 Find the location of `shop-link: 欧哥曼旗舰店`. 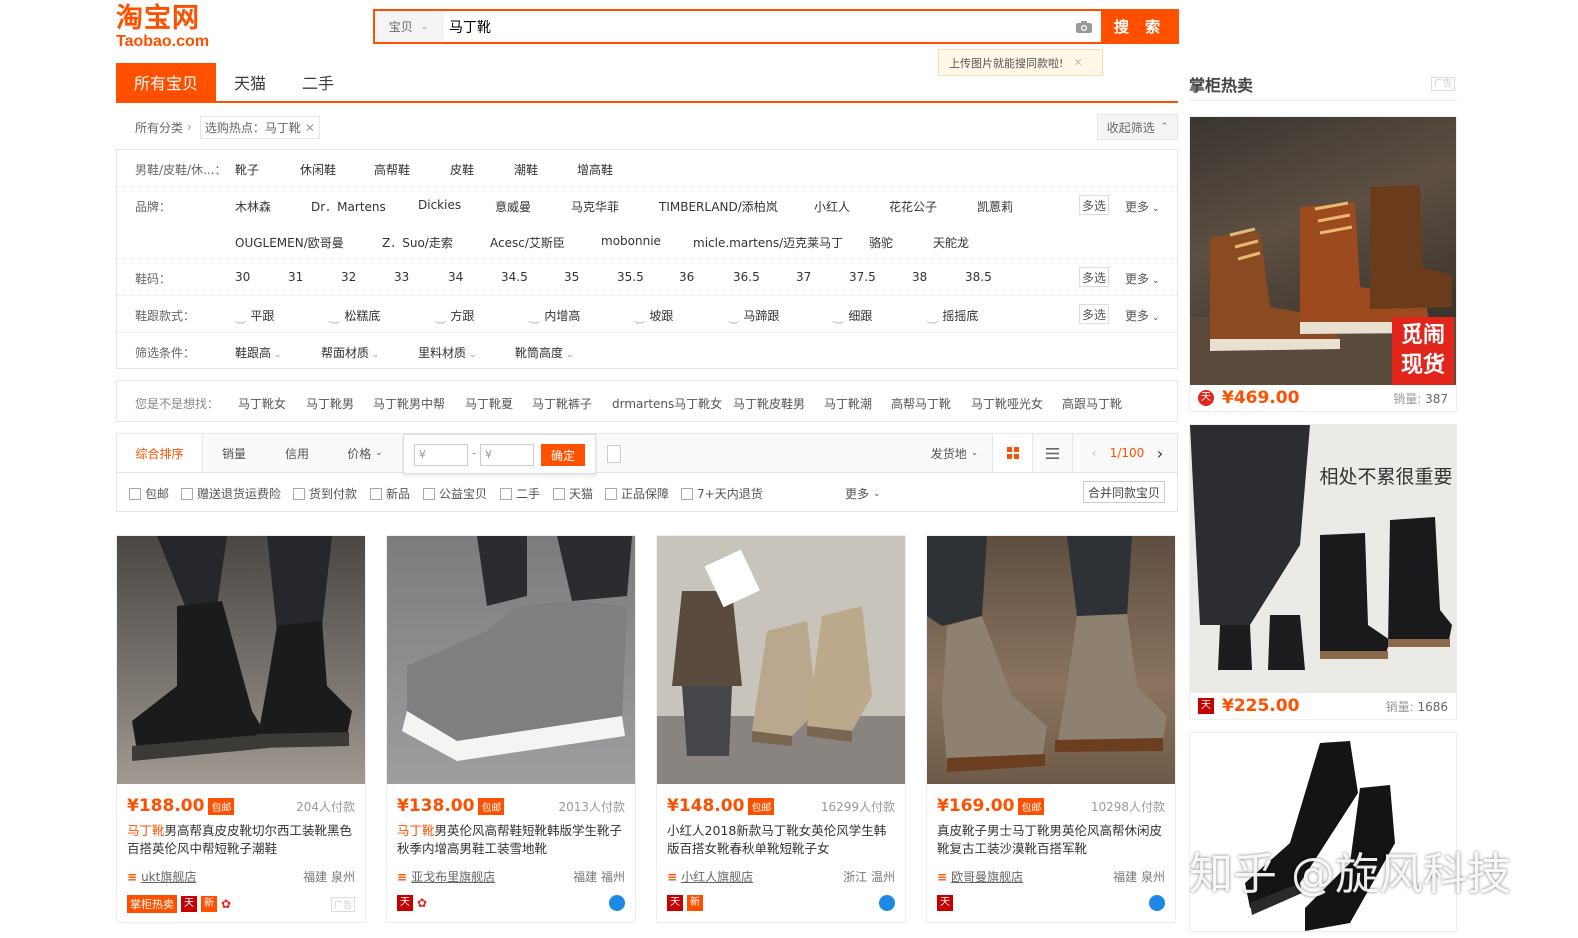

shop-link: 欧哥曼旗舰店 is located at coordinates (987, 876).